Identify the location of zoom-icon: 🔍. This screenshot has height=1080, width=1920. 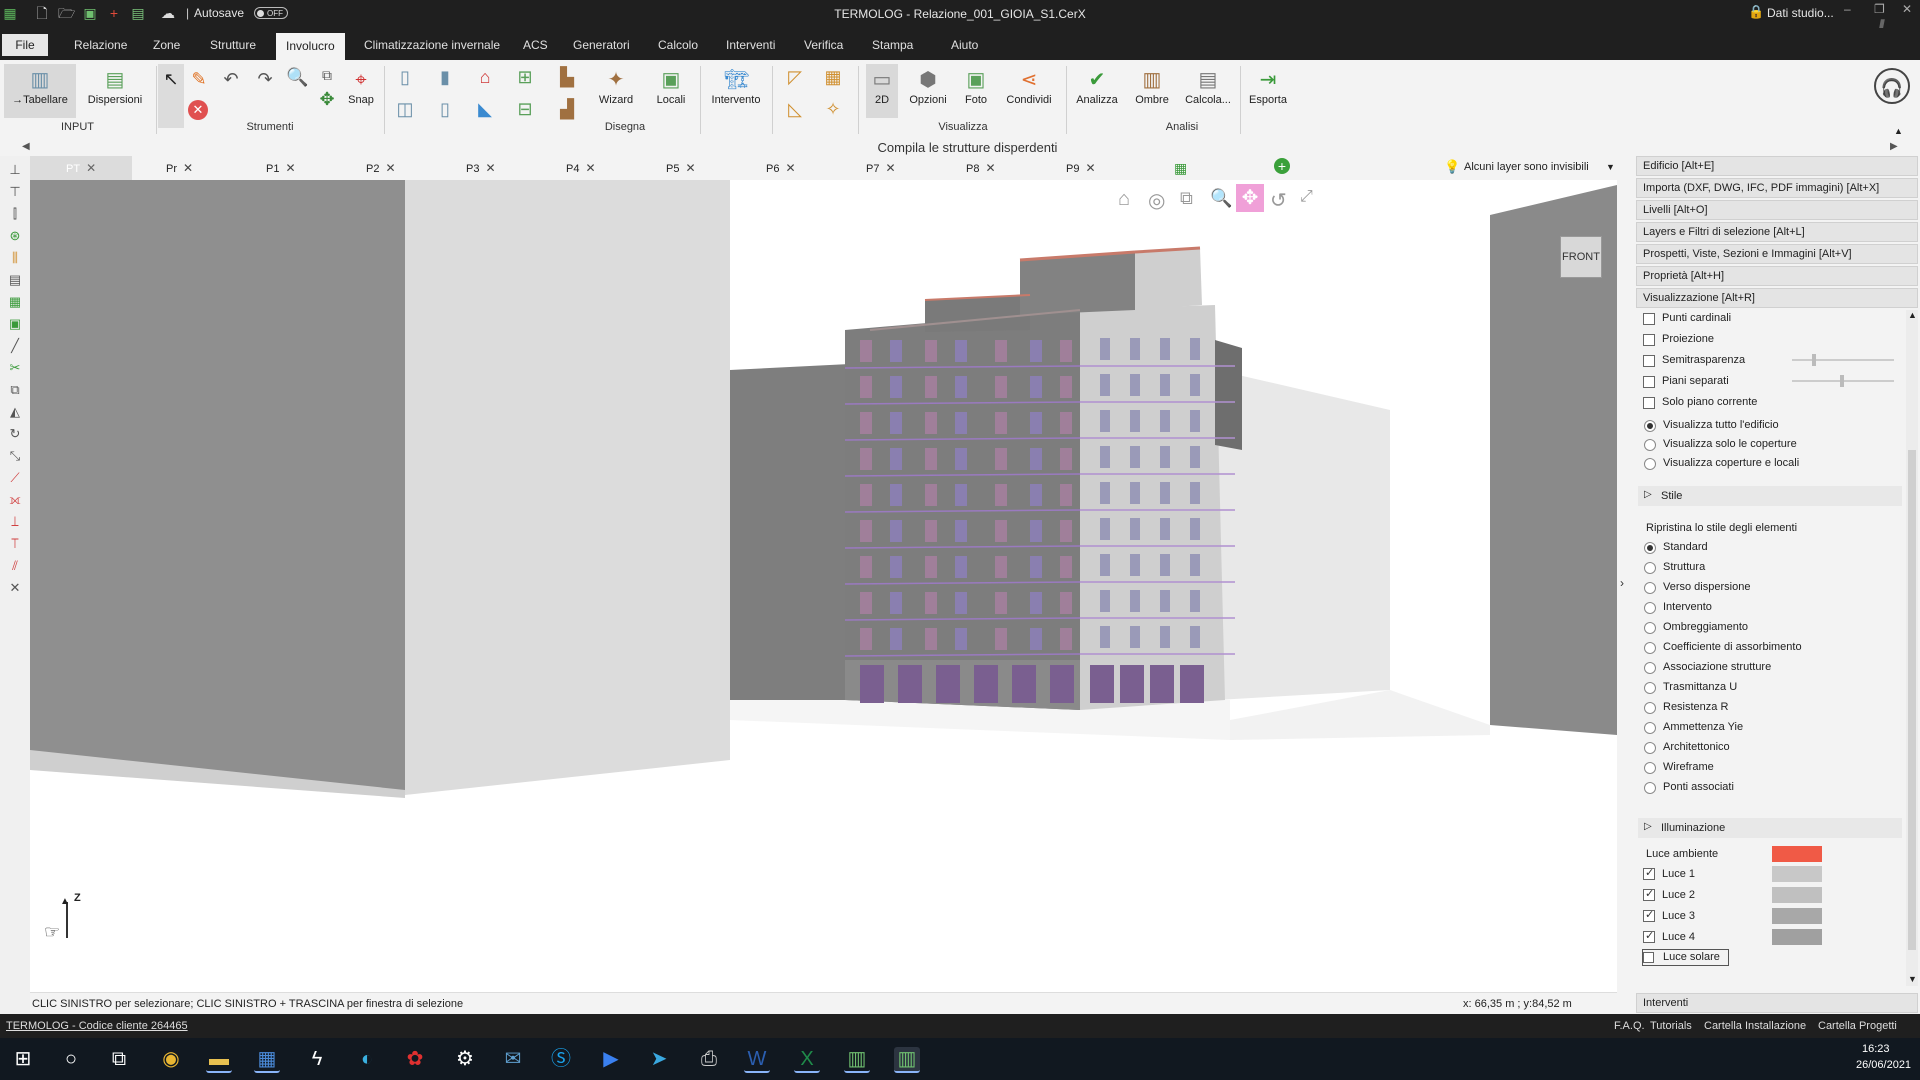
(297, 77).